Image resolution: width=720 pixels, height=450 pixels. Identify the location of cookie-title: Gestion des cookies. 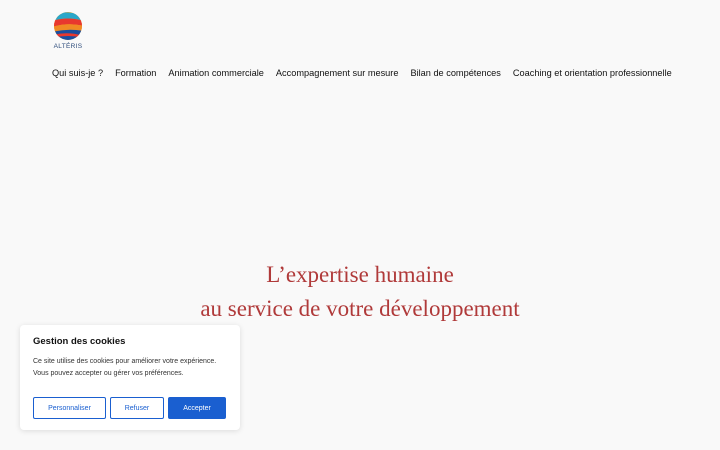
(79, 341).